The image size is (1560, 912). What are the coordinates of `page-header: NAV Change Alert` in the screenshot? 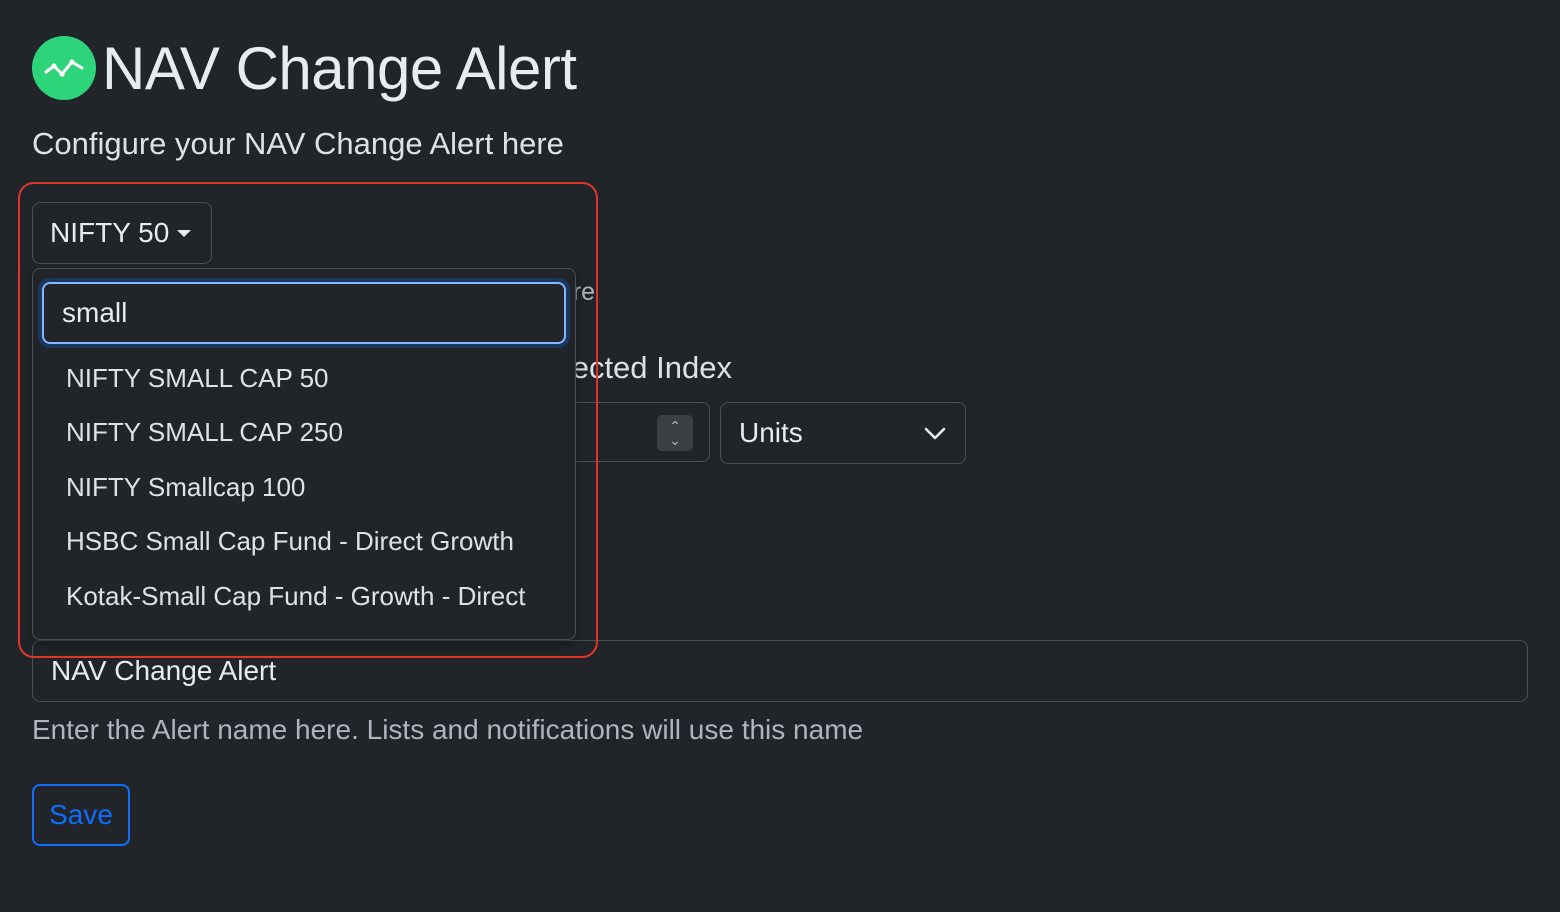 It's located at (304, 68).